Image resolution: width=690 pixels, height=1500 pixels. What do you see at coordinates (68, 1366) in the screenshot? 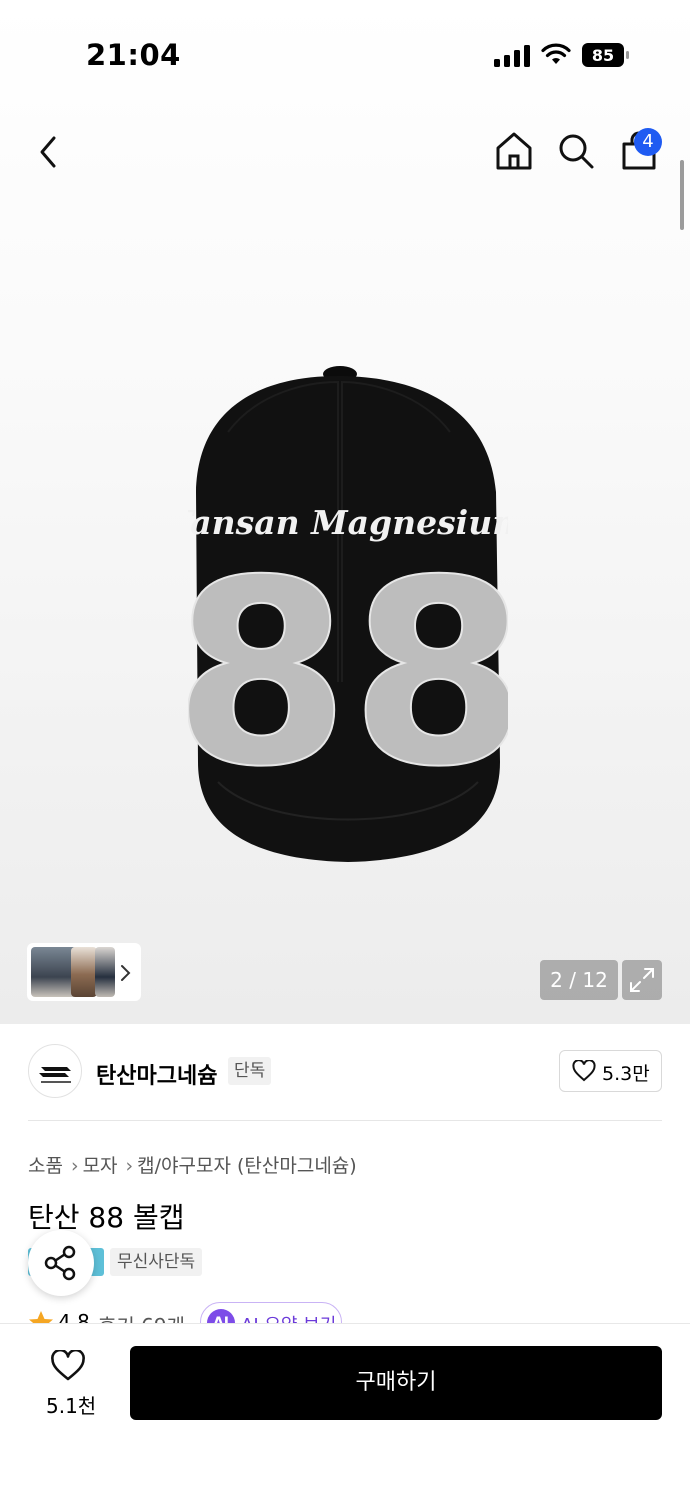
I see `wishlist-heart-icon` at bounding box center [68, 1366].